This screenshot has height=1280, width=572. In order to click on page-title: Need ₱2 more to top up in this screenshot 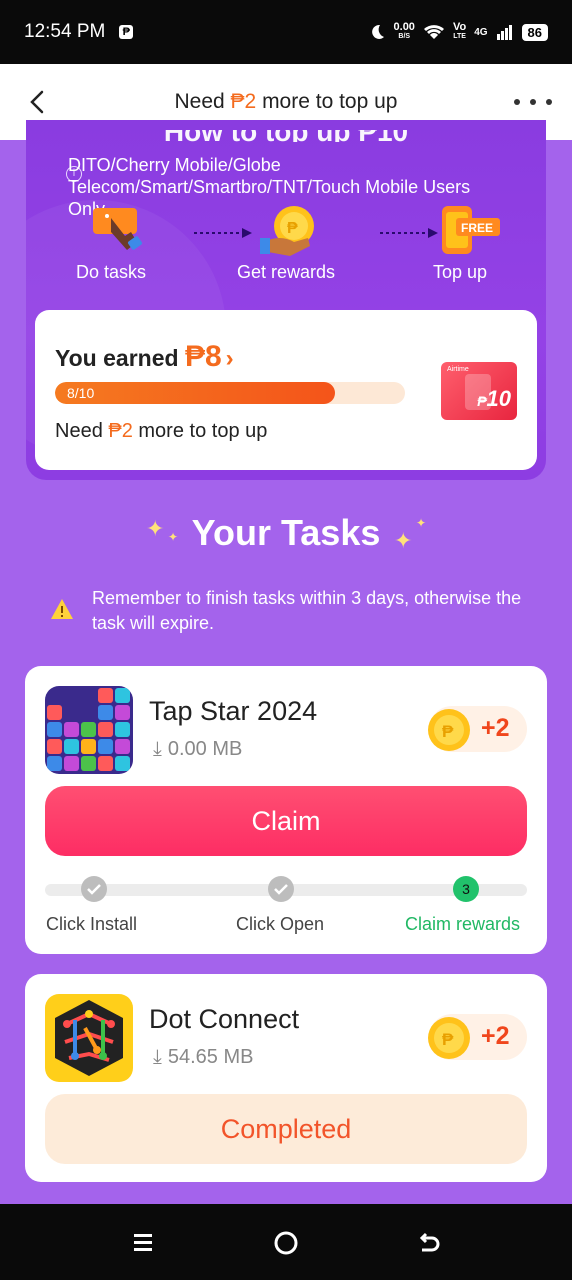, I will do `click(286, 101)`.